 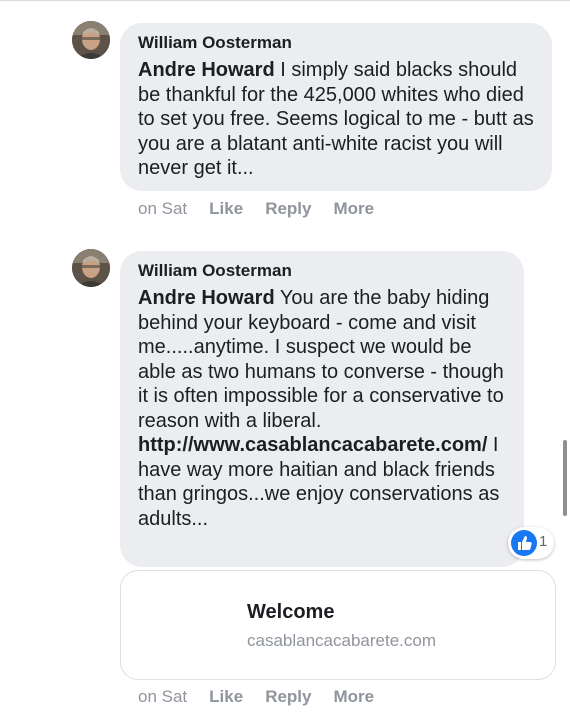 I want to click on reaction-badge: 1, so click(x=531, y=543).